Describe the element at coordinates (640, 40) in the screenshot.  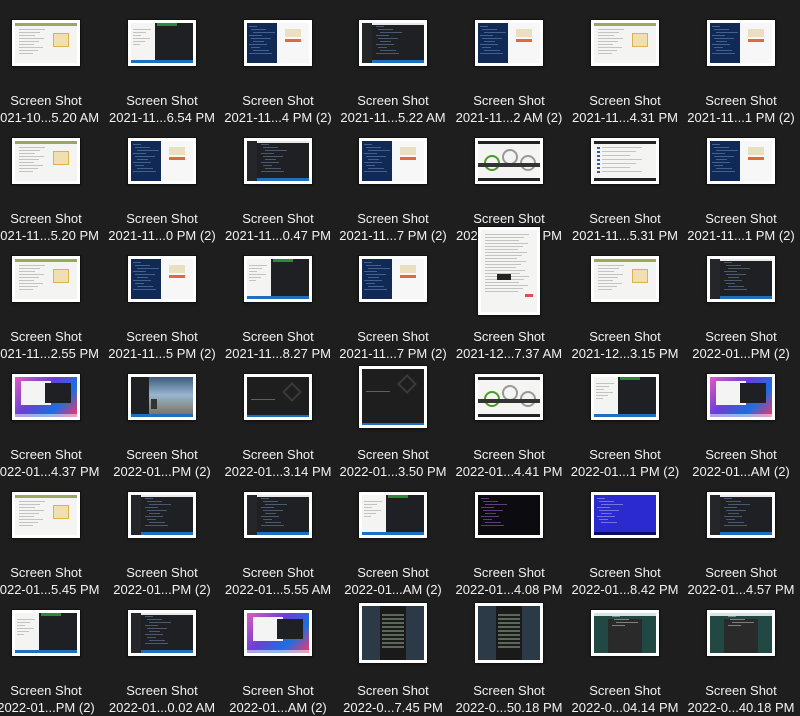
I see `card` at that location.